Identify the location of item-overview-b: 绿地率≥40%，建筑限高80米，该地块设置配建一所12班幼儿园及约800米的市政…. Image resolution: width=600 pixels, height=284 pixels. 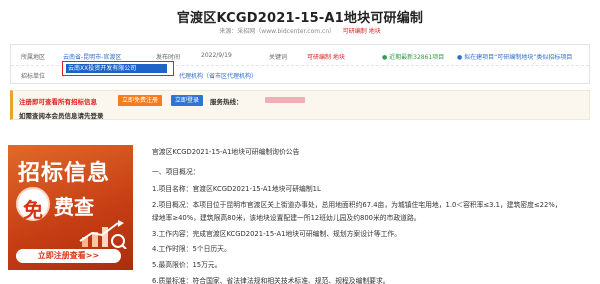
(286, 218).